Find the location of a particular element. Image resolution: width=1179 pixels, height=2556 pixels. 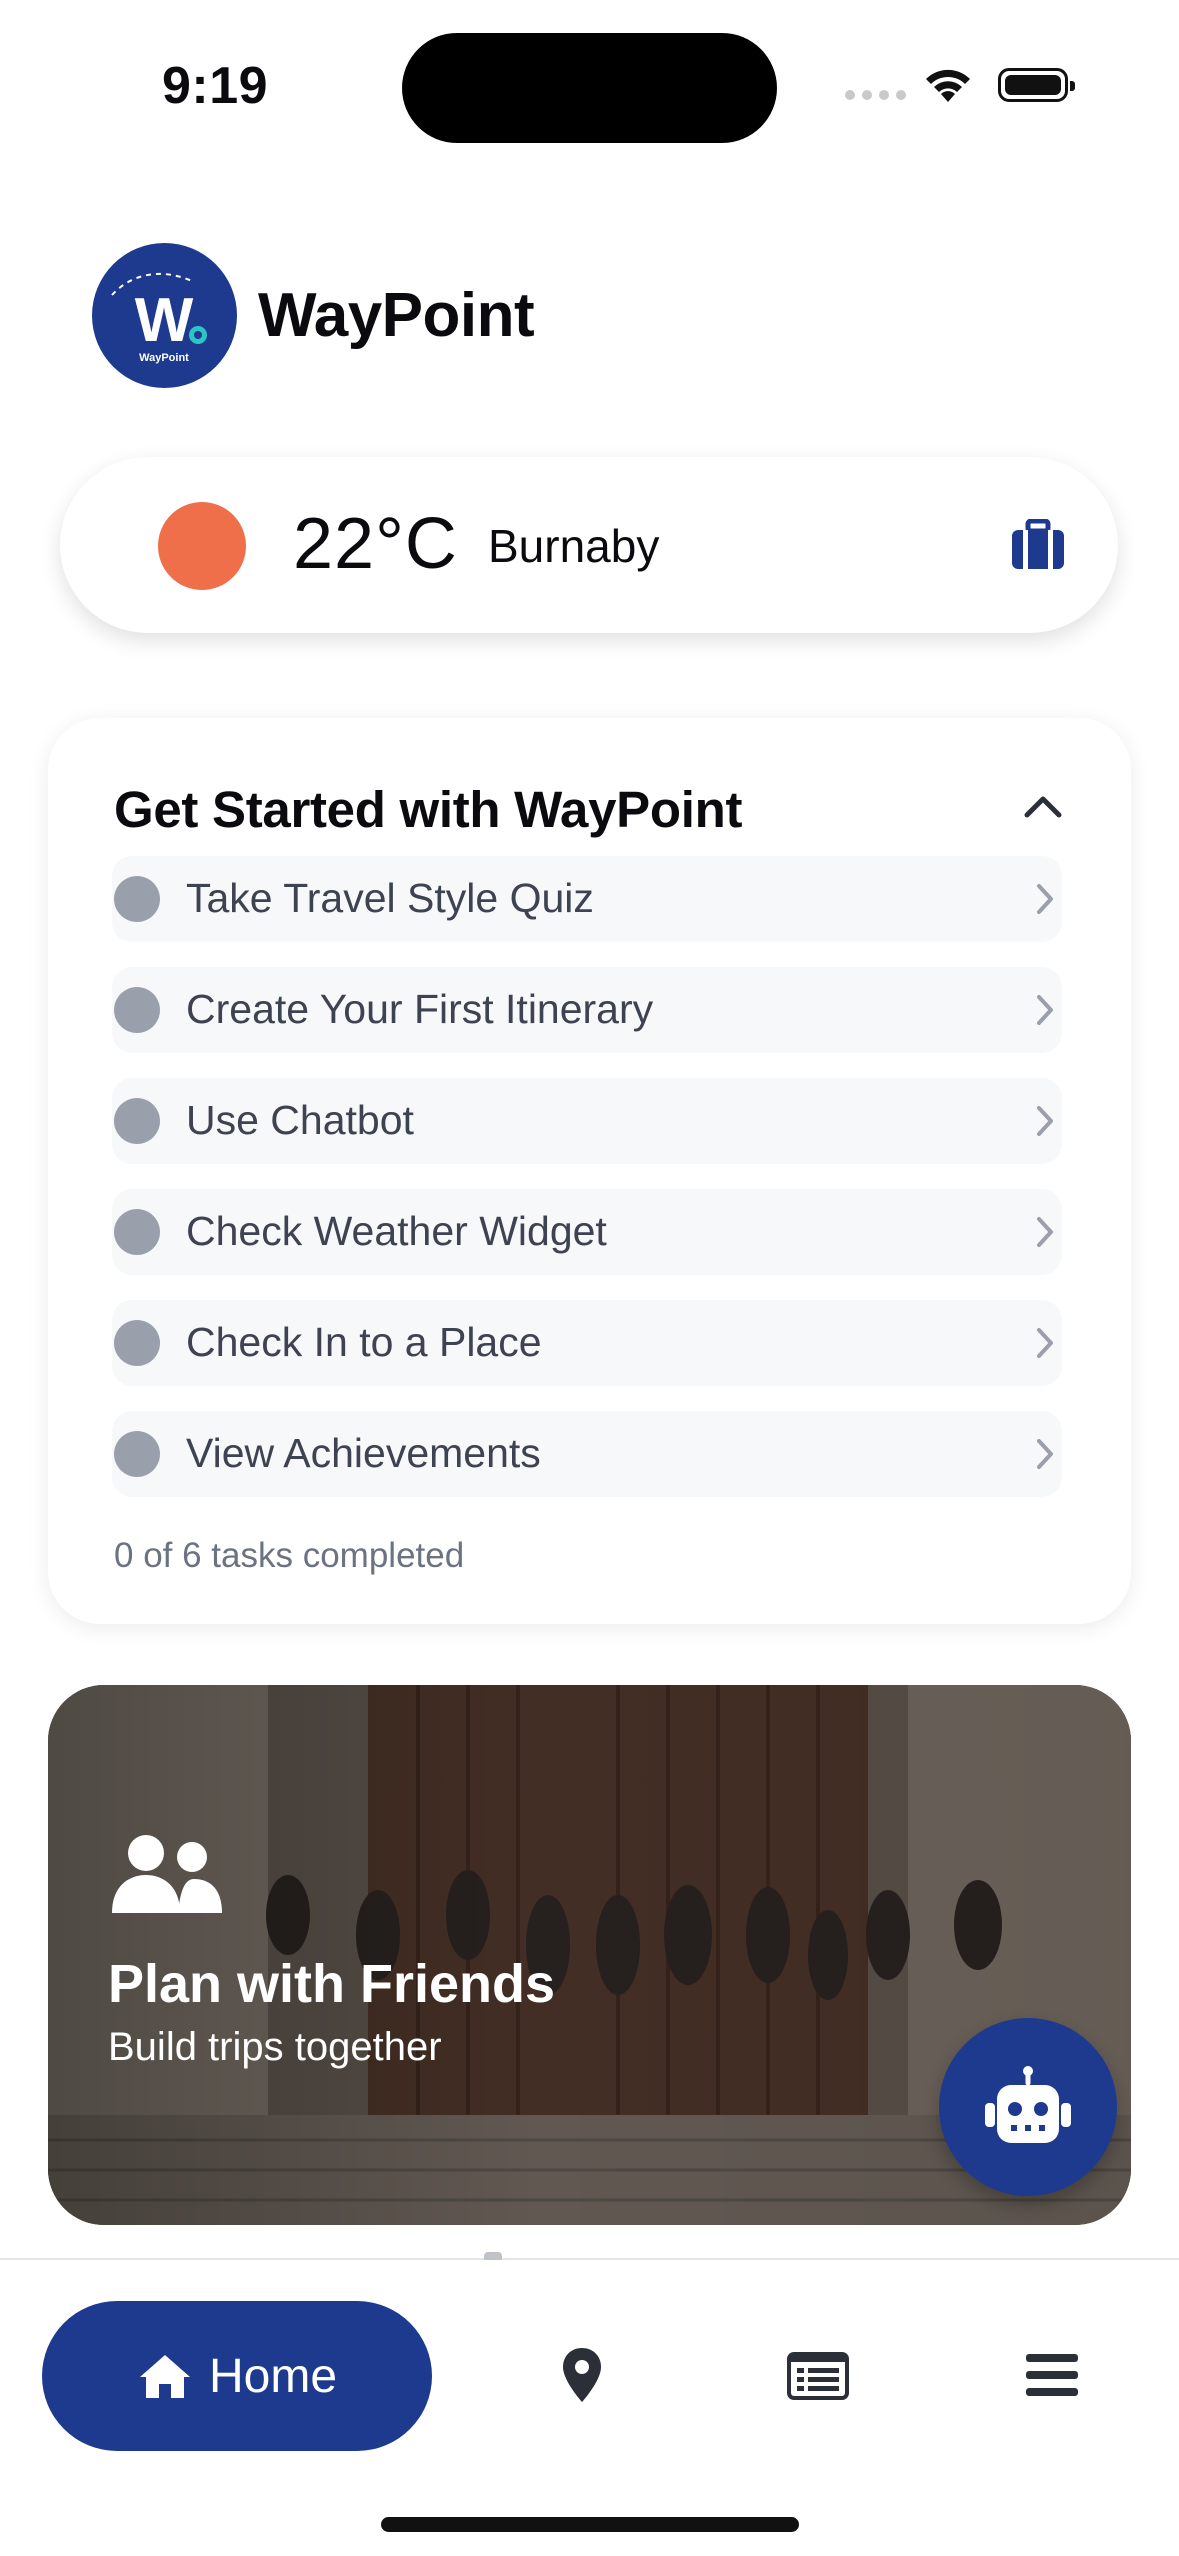

cellular-signal-icon is located at coordinates (875, 95).